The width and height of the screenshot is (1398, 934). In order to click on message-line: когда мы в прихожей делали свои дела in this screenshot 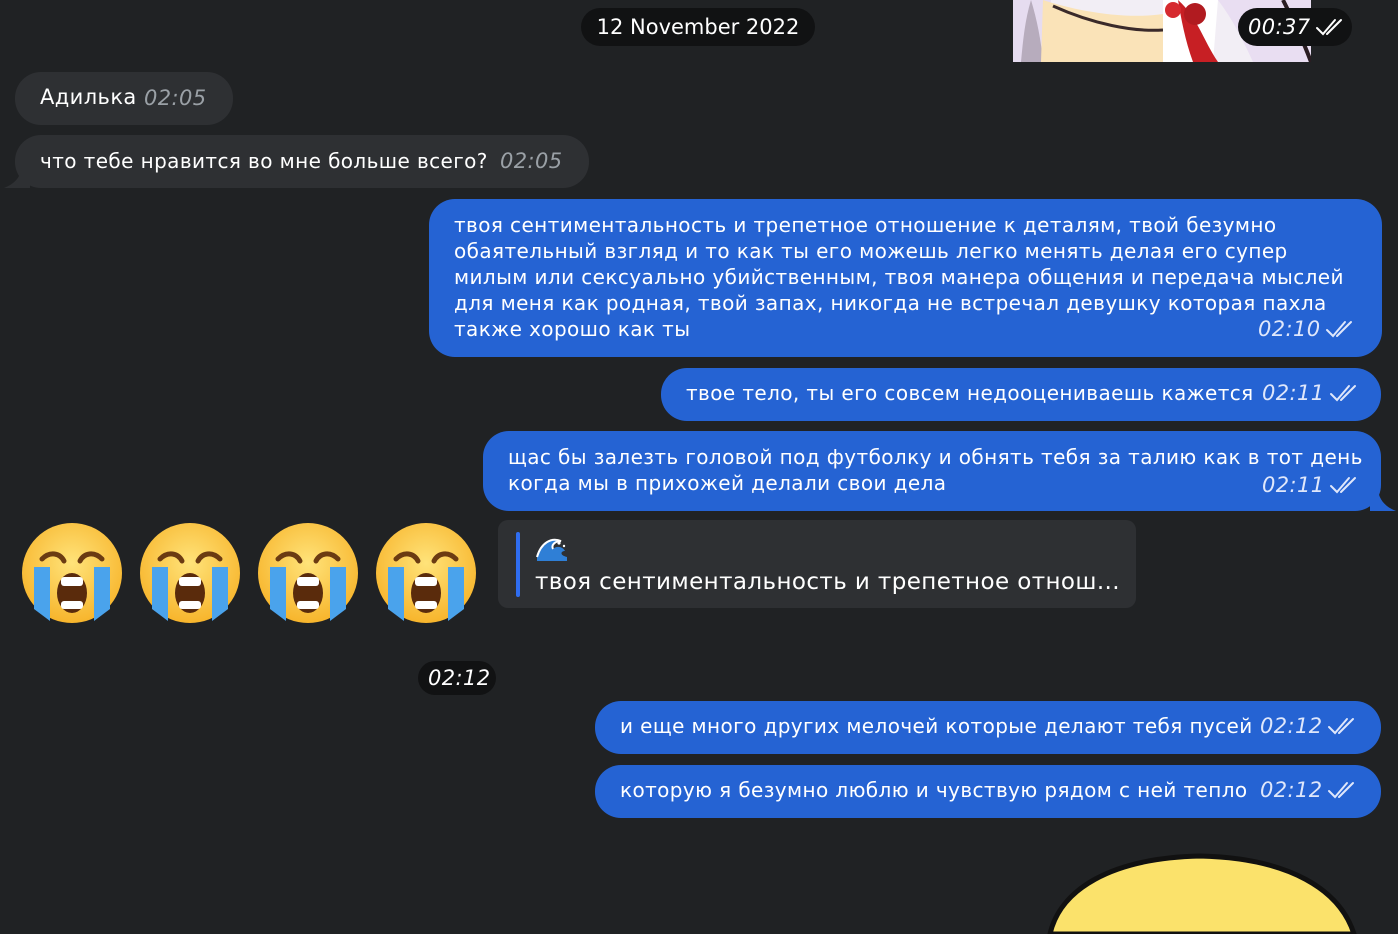, I will do `click(727, 483)`.